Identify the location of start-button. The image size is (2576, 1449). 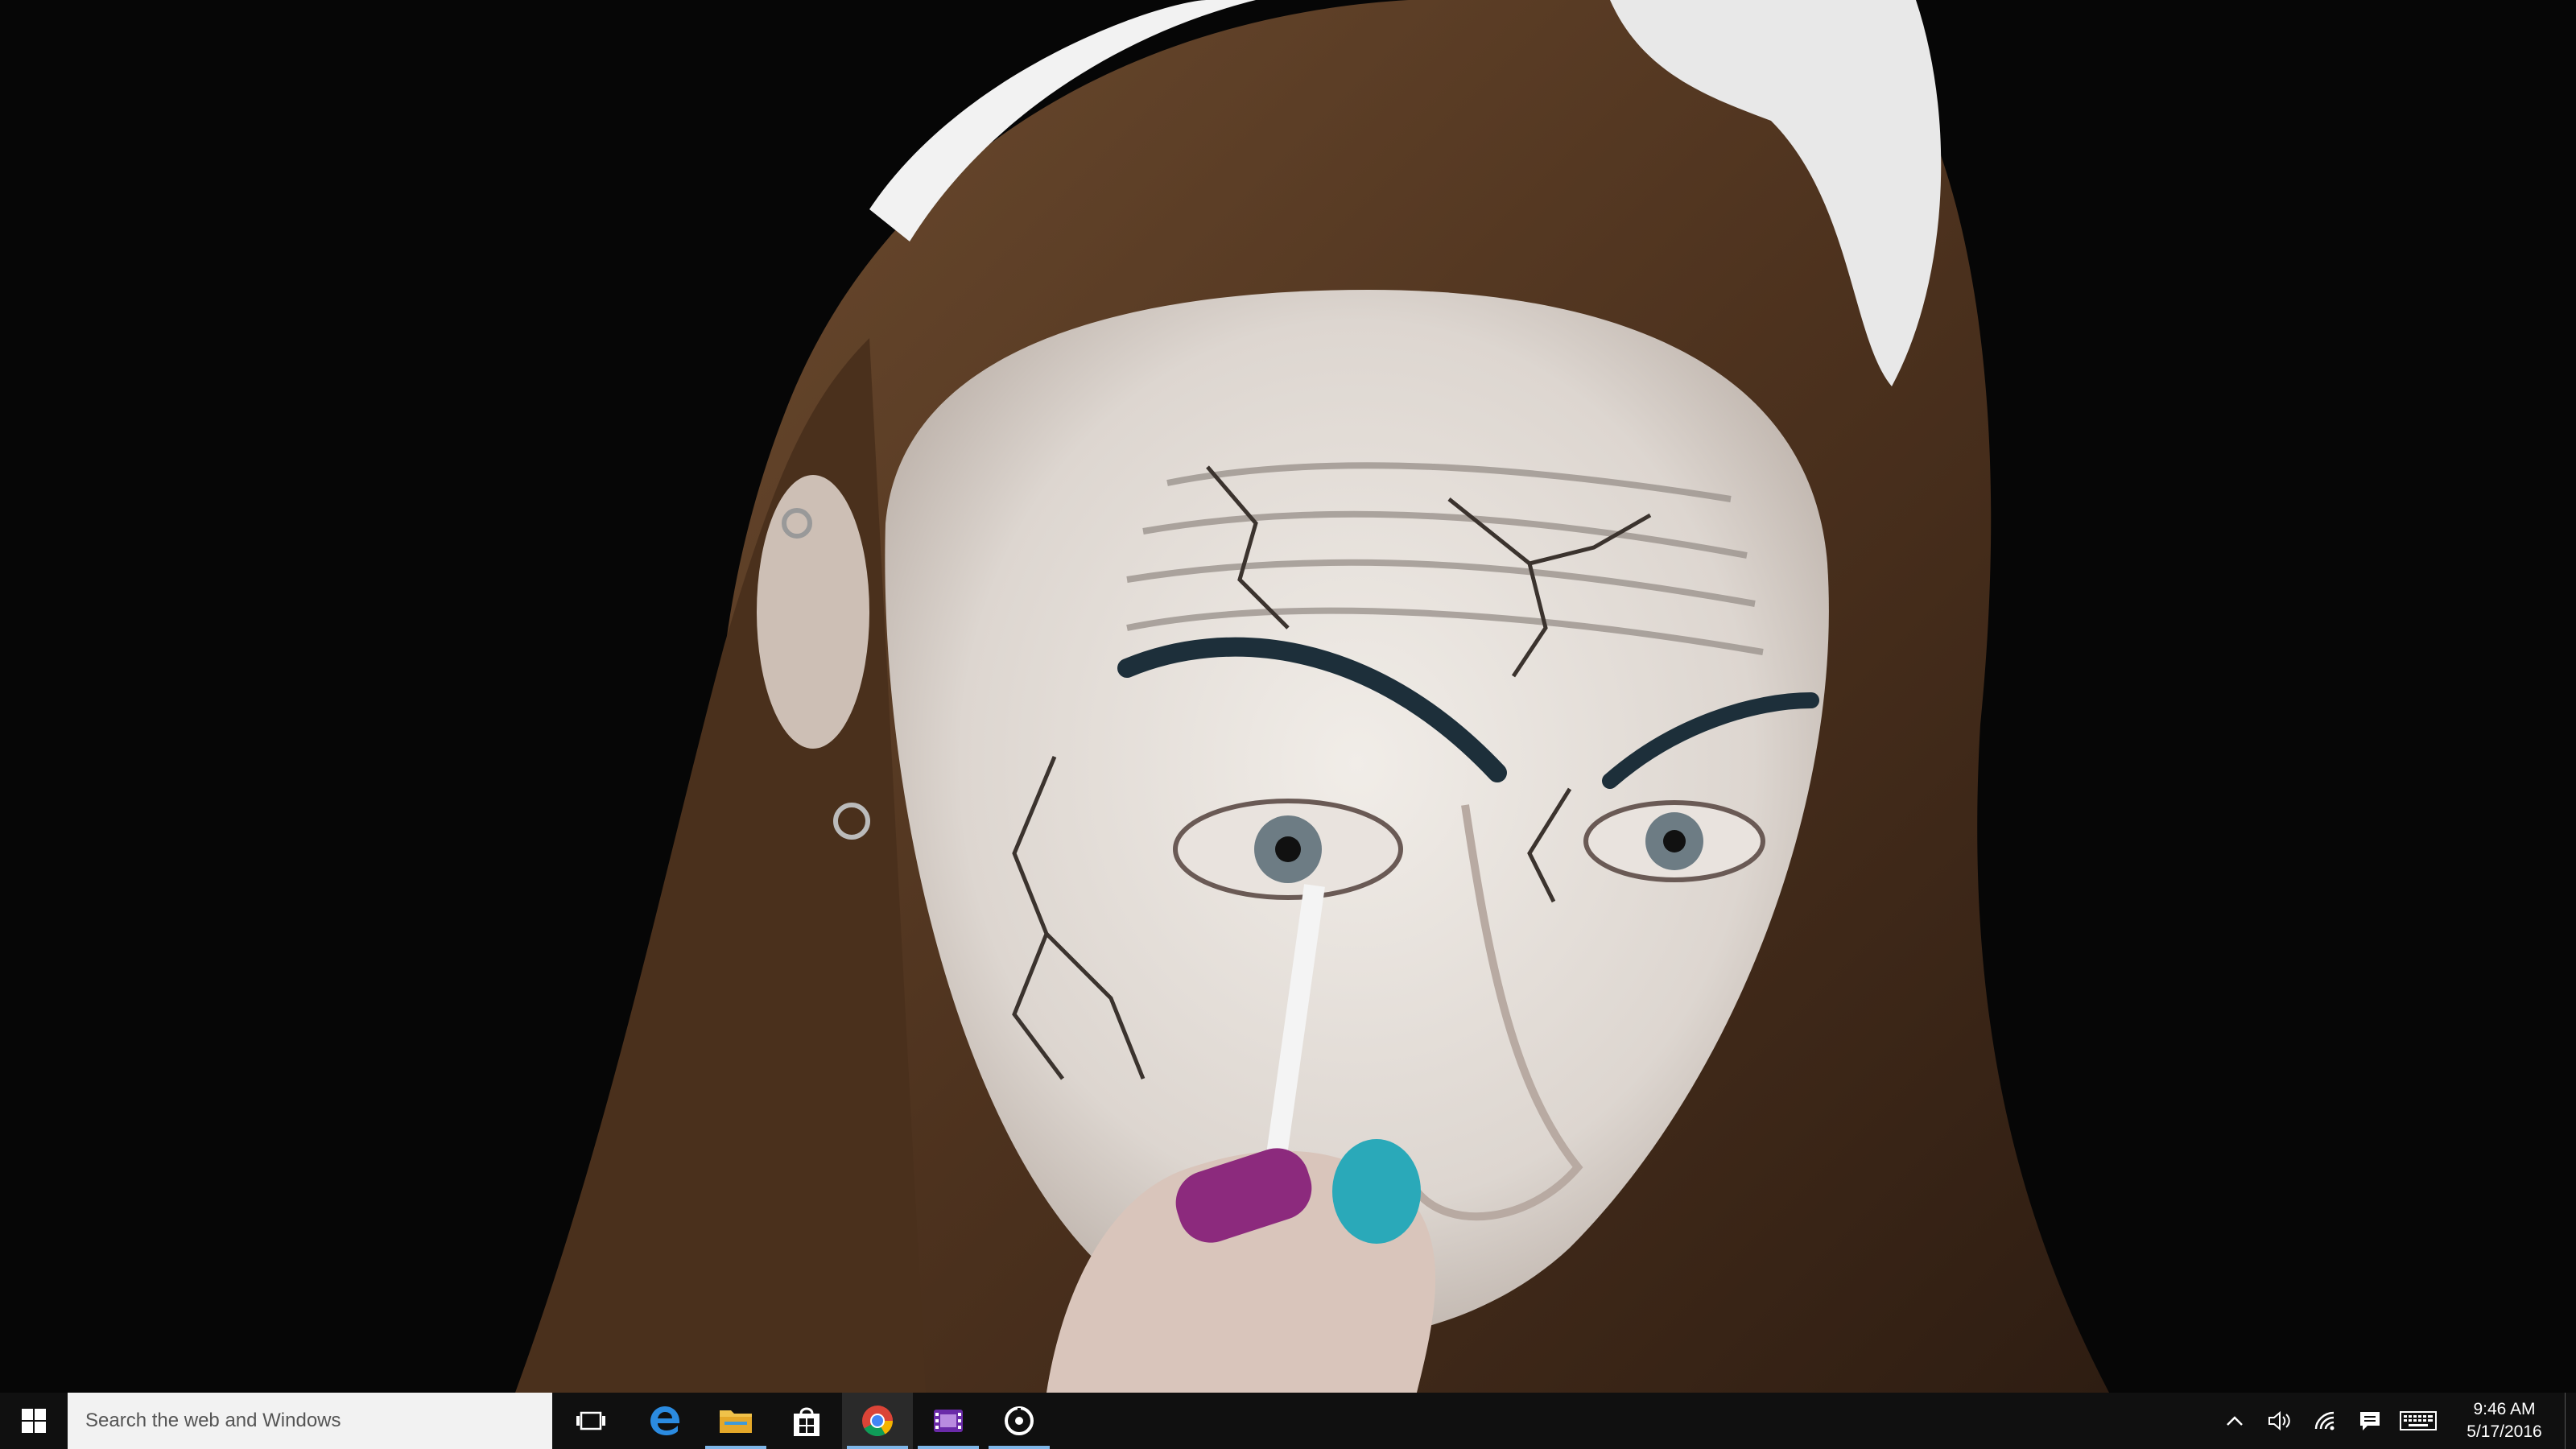
(34, 1421).